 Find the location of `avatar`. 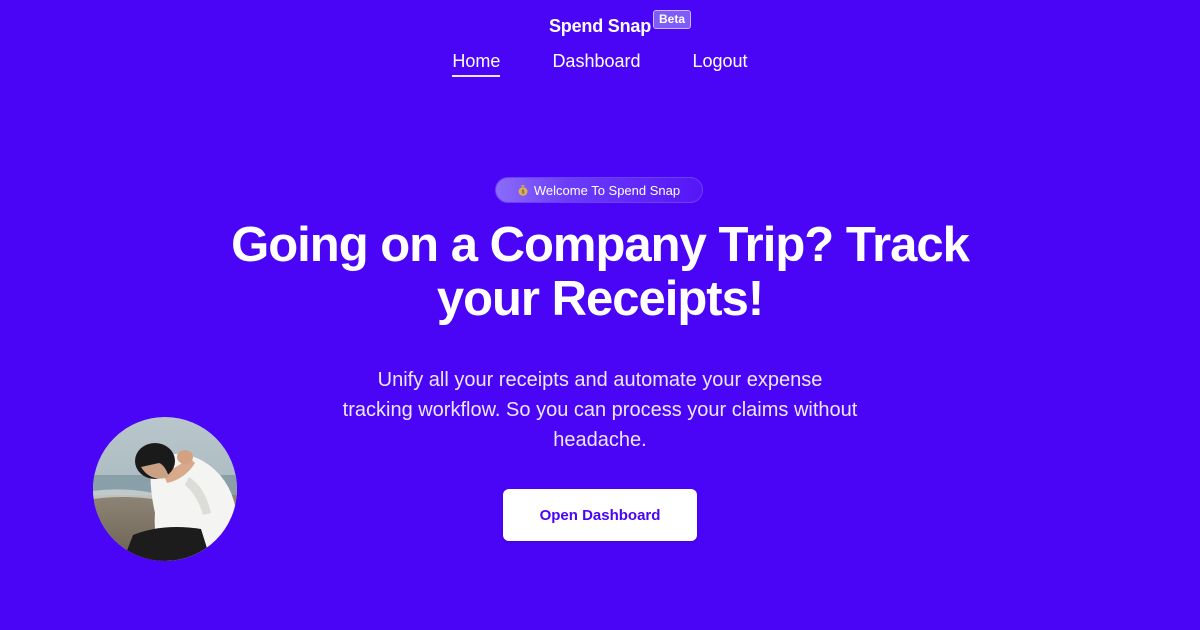

avatar is located at coordinates (165, 489).